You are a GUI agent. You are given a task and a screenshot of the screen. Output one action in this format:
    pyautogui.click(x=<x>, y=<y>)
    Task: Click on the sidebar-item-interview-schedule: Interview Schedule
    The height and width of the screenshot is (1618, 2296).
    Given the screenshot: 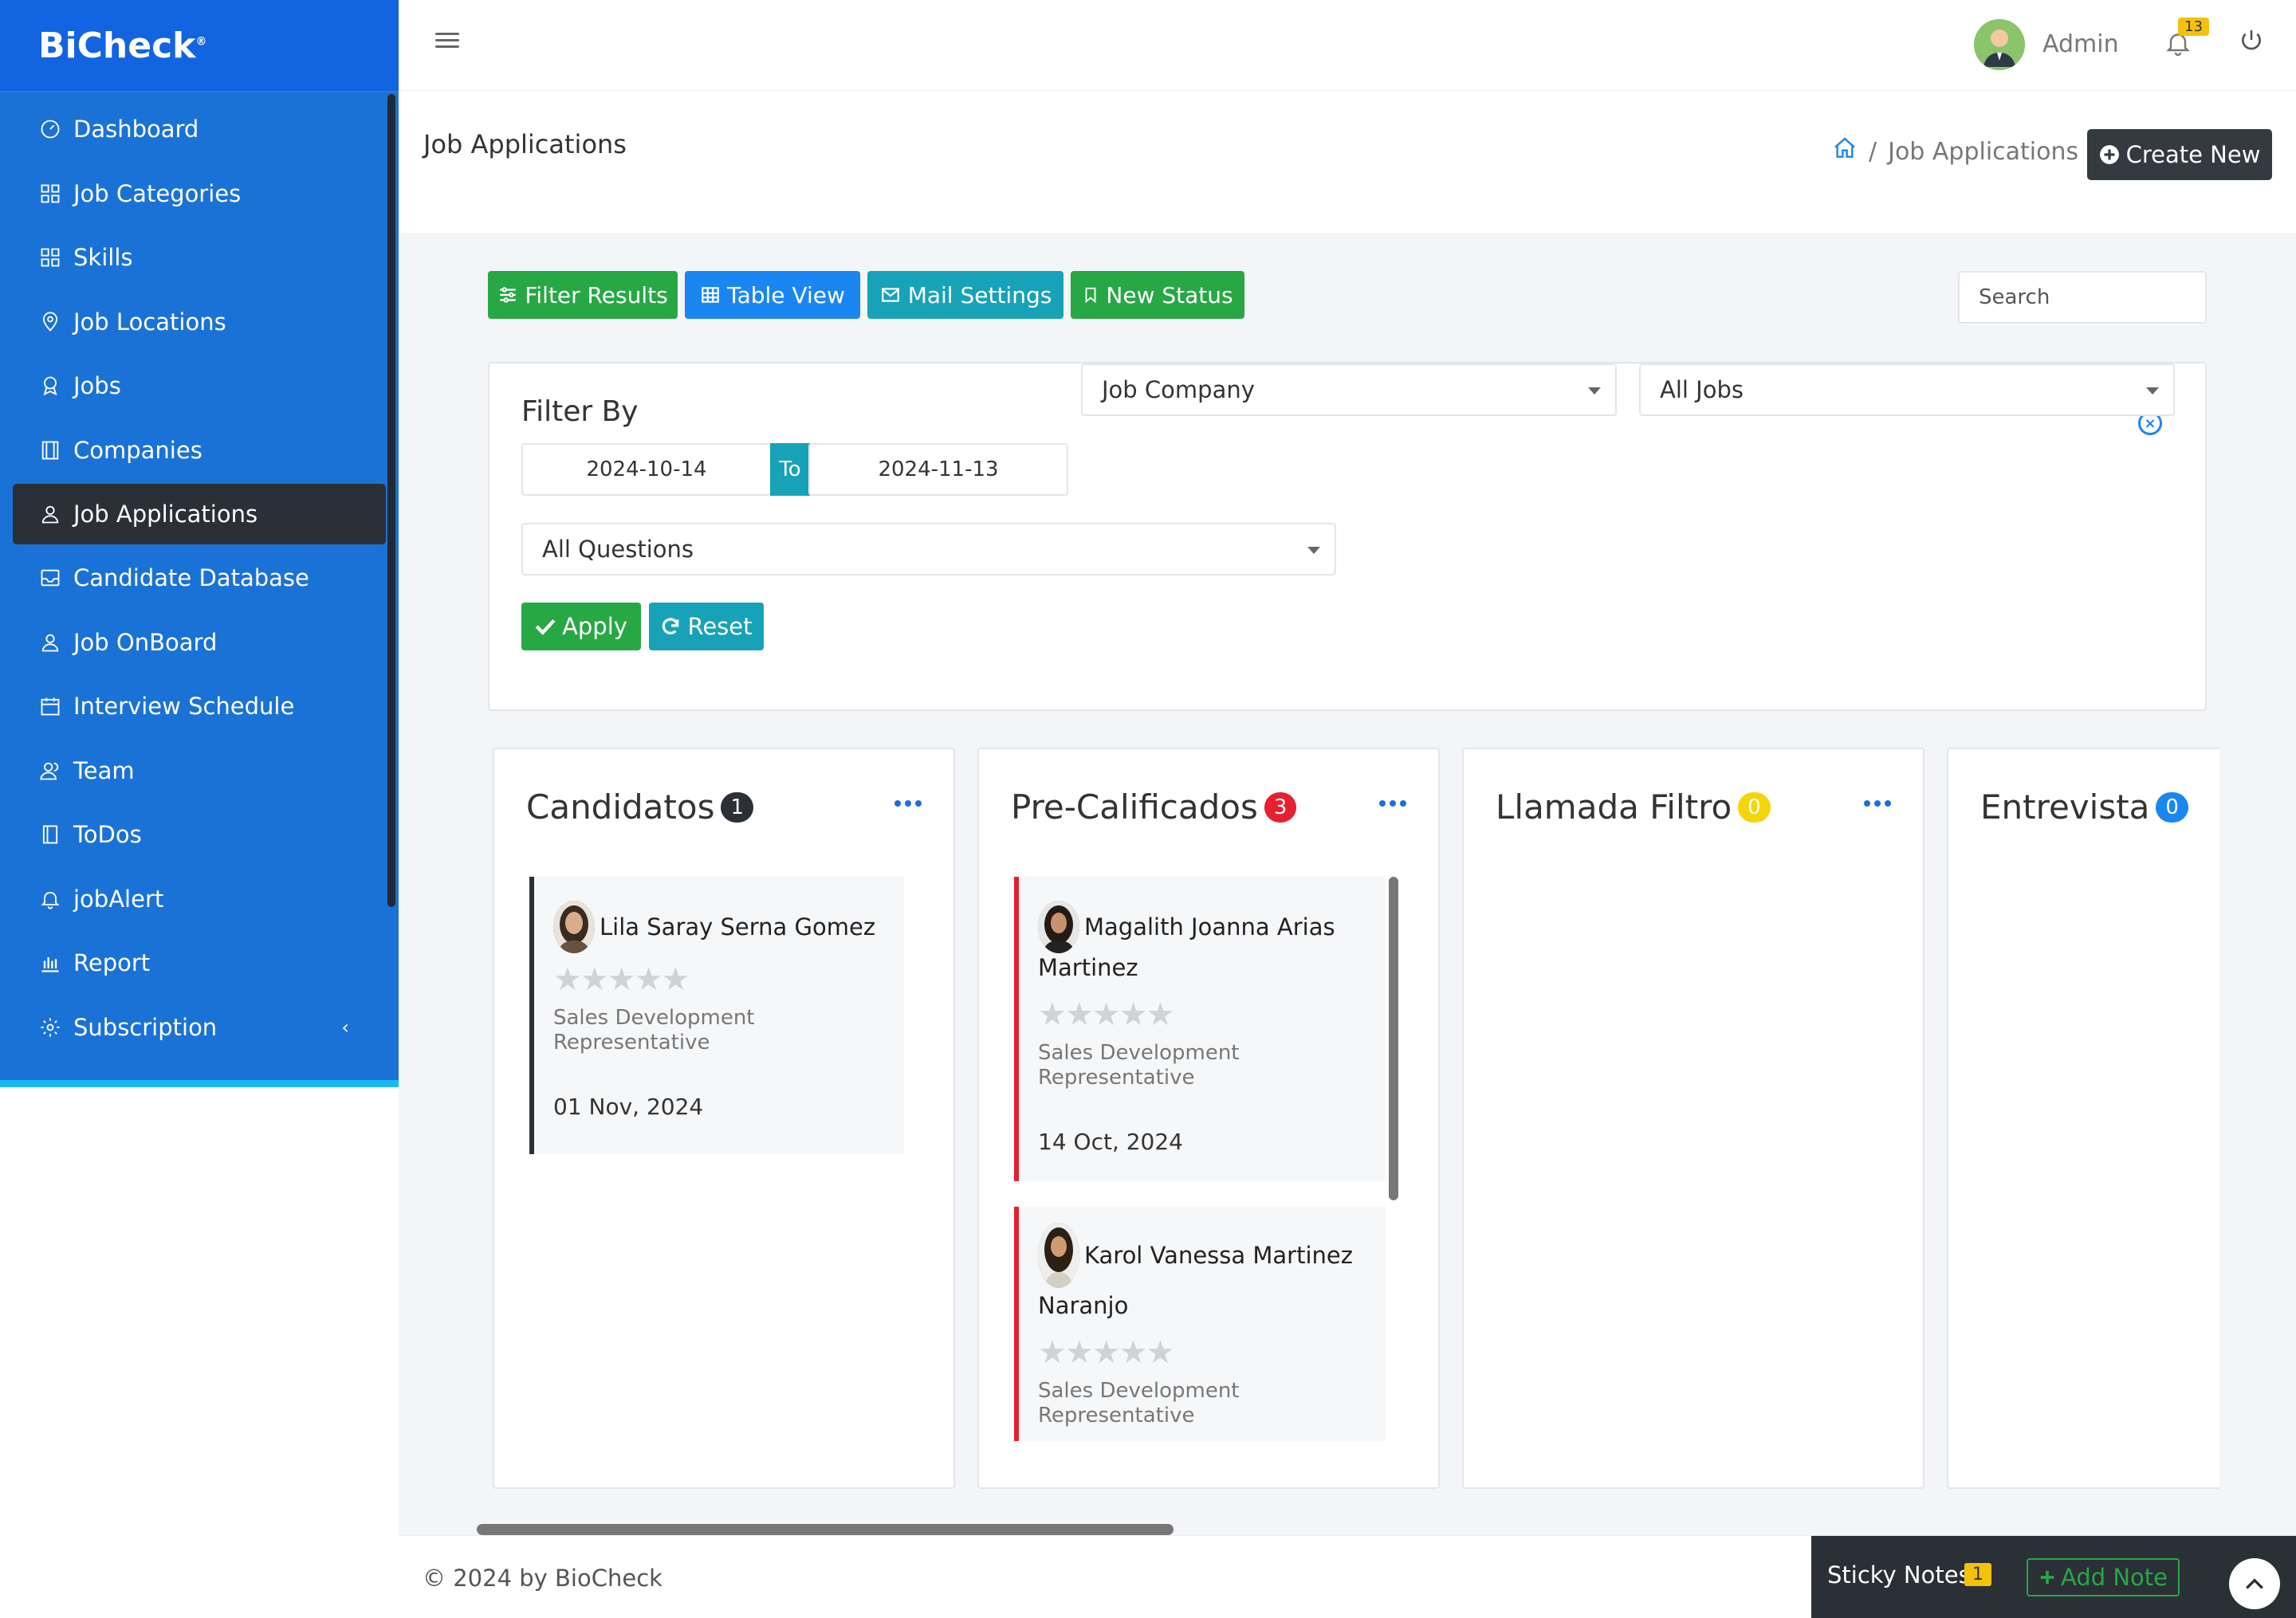 What is the action you would take?
    pyautogui.click(x=199, y=706)
    